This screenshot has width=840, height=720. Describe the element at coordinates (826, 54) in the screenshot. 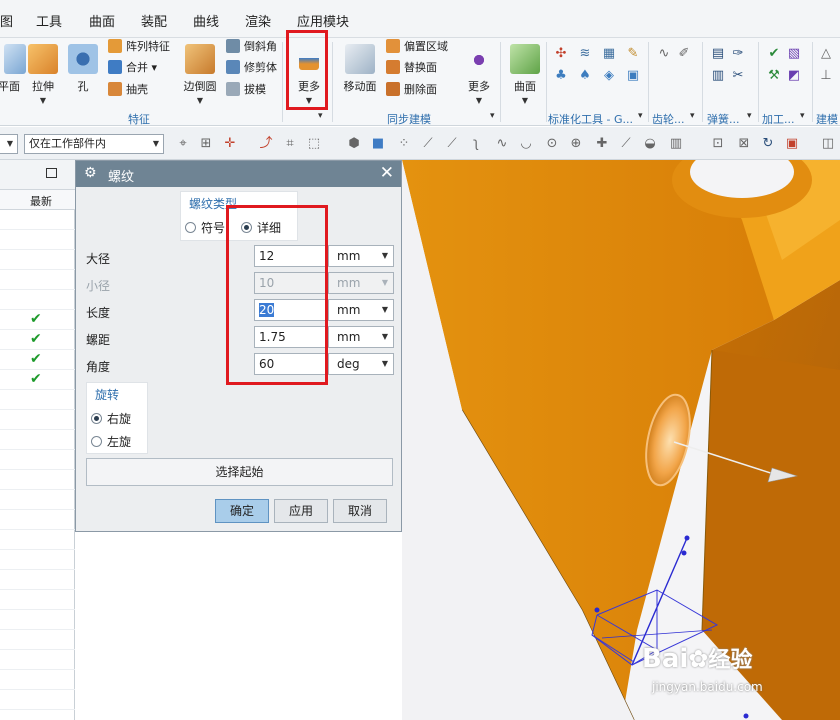

I see `triangle-icon: △` at that location.